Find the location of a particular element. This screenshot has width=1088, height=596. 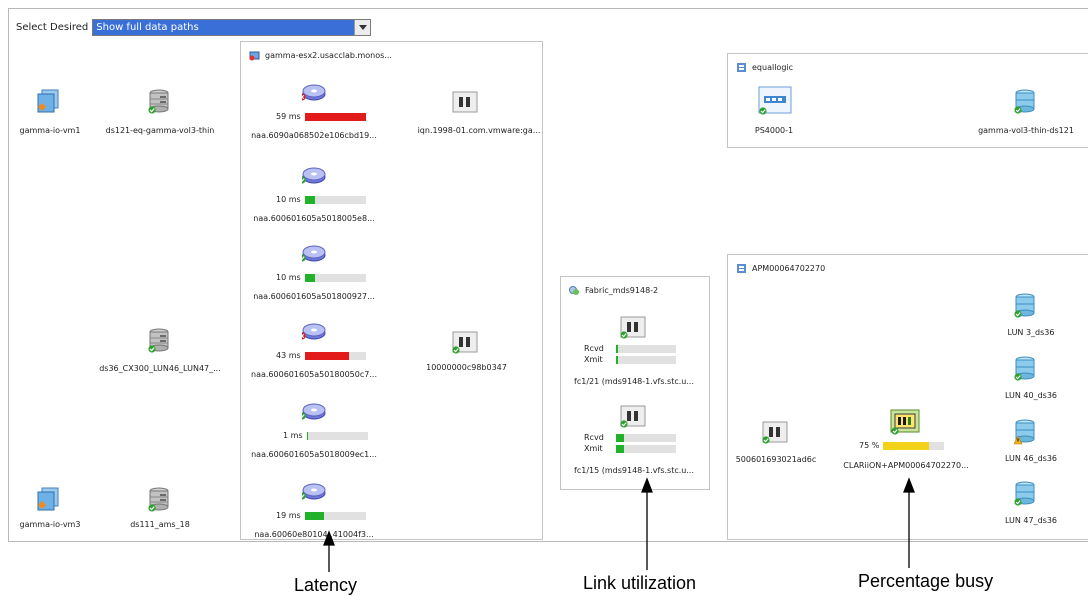

latency-meter: 43 ms is located at coordinates (321, 355).